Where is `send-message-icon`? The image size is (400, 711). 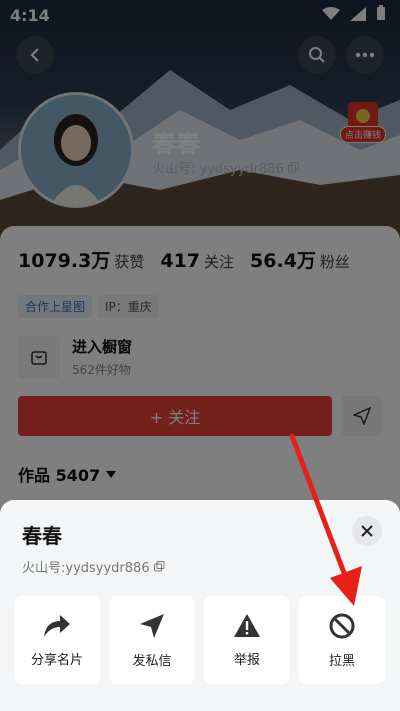
send-message-icon is located at coordinates (152, 625).